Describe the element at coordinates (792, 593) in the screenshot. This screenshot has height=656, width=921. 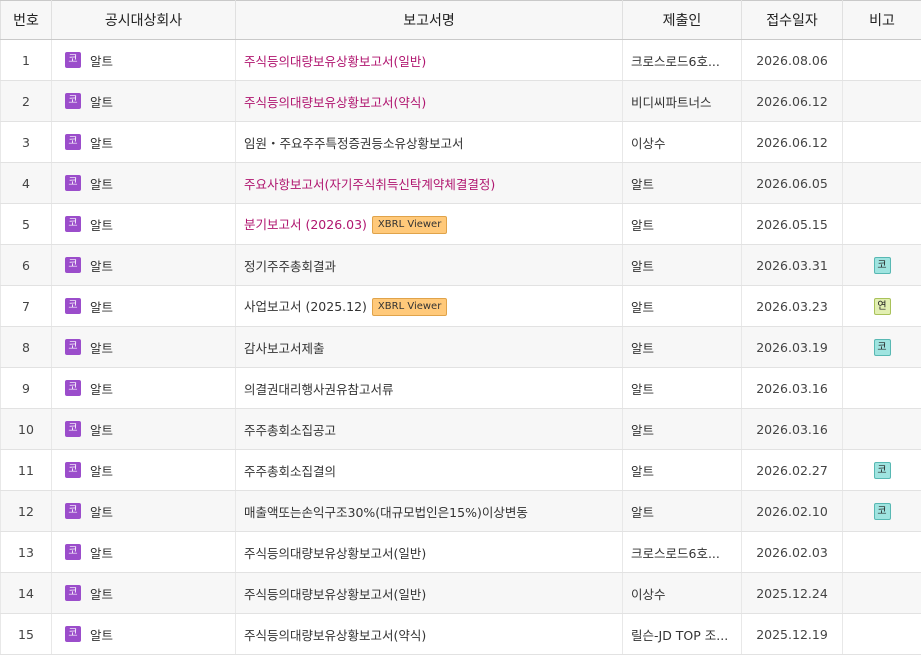
I see `date-cell: 2025.12.24` at that location.